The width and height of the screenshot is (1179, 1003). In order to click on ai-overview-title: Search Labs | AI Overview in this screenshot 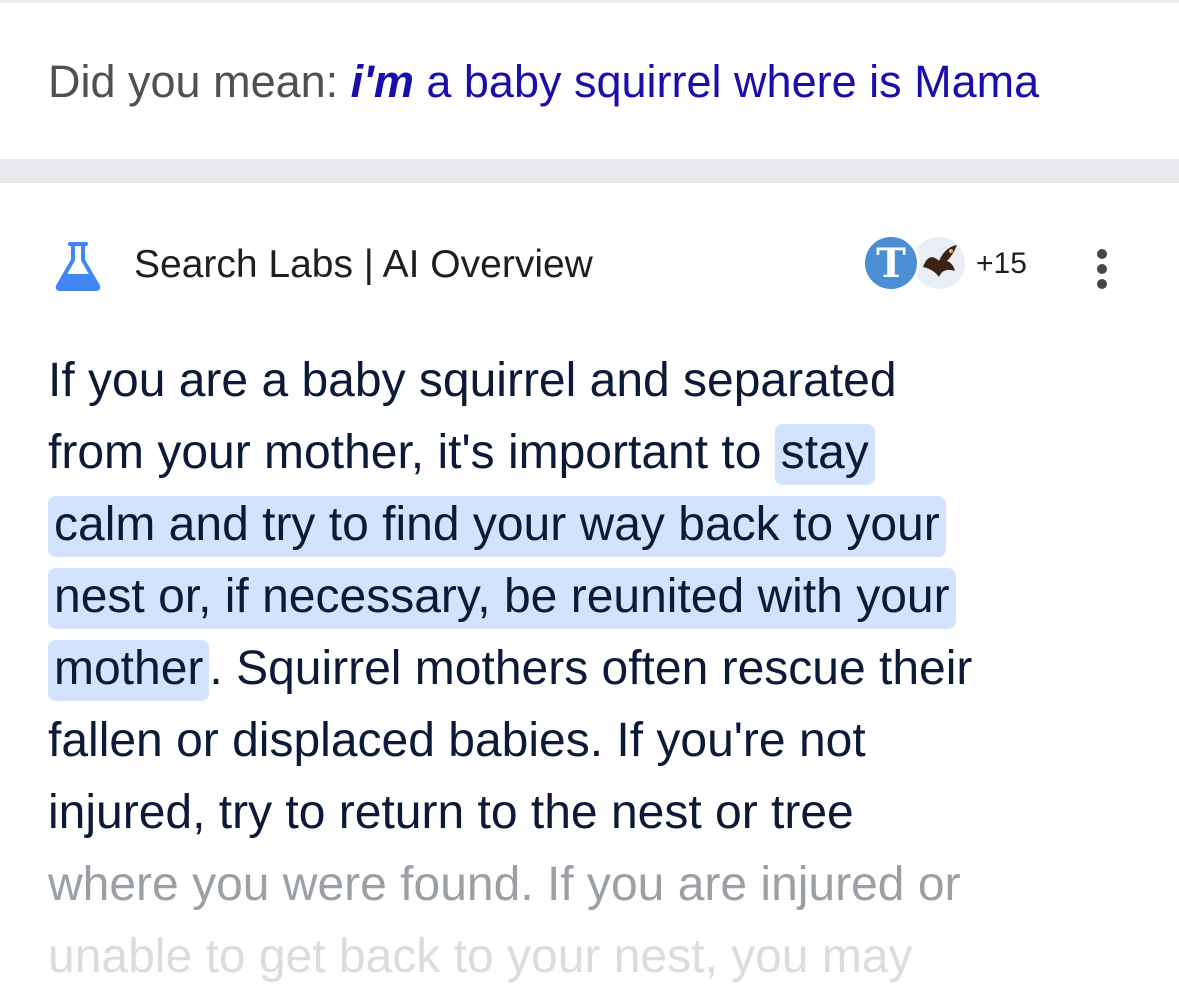, I will do `click(363, 264)`.